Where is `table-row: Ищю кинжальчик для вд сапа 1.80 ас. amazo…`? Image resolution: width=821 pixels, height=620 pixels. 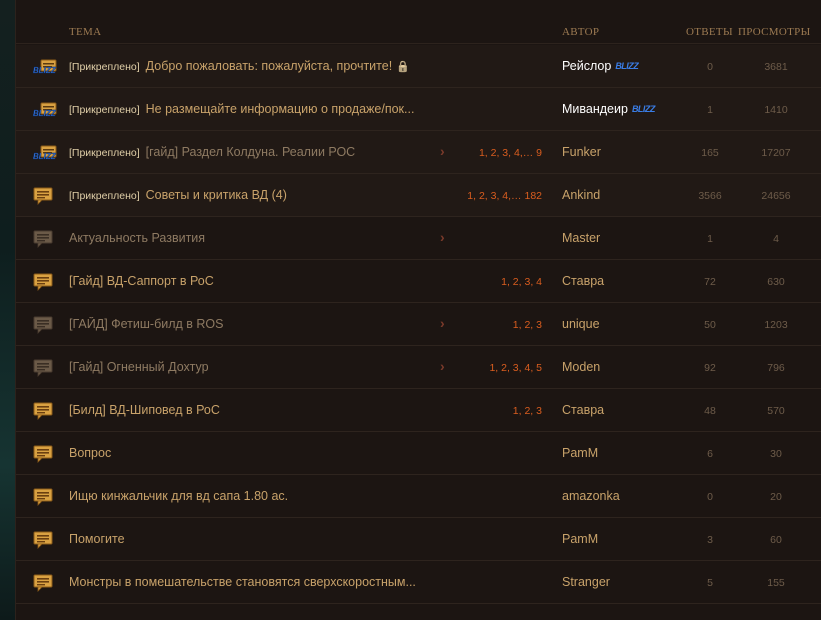 table-row: Ищю кинжальчик для вд сапа 1.80 ас. amazo… is located at coordinates (418, 496).